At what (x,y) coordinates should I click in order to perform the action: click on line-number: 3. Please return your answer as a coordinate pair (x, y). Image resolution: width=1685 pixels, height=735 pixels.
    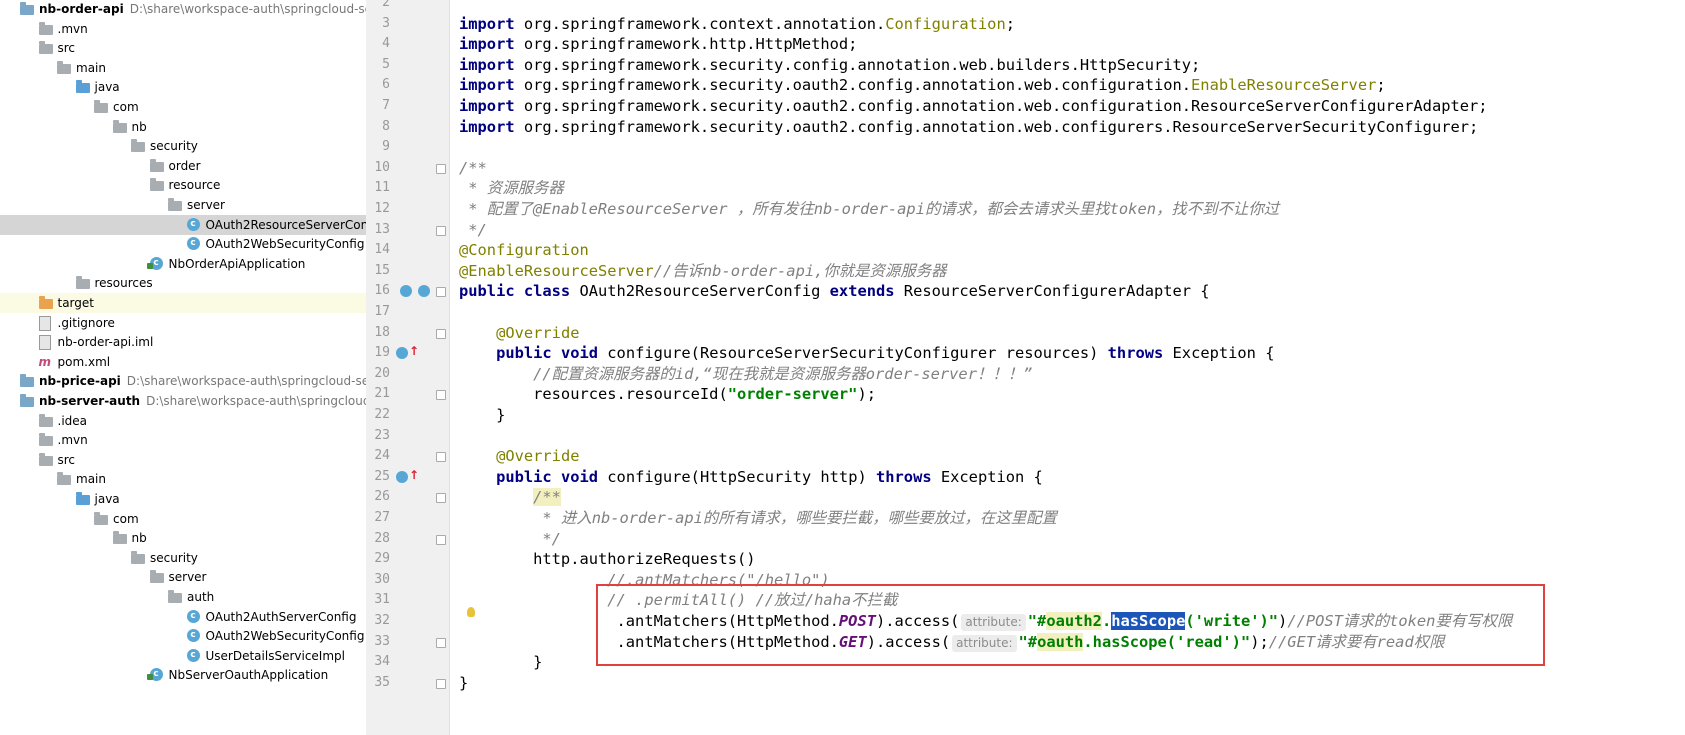
    Looking at the image, I should click on (386, 23).